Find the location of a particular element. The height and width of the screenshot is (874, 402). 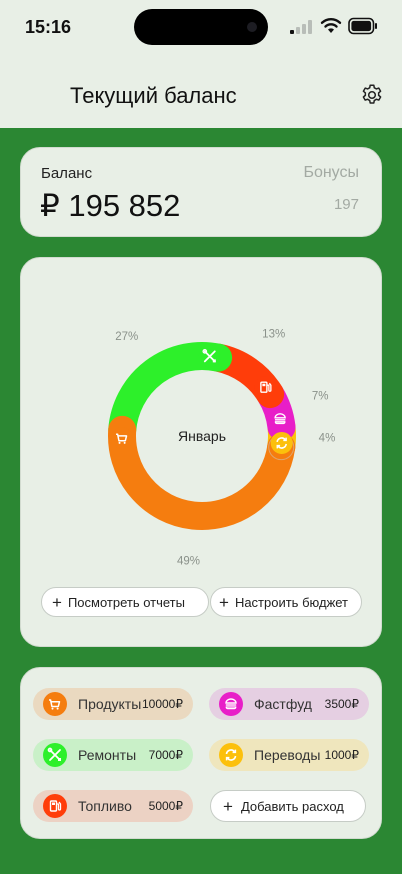

balance-value: ₽ 195 852 is located at coordinates (110, 205).